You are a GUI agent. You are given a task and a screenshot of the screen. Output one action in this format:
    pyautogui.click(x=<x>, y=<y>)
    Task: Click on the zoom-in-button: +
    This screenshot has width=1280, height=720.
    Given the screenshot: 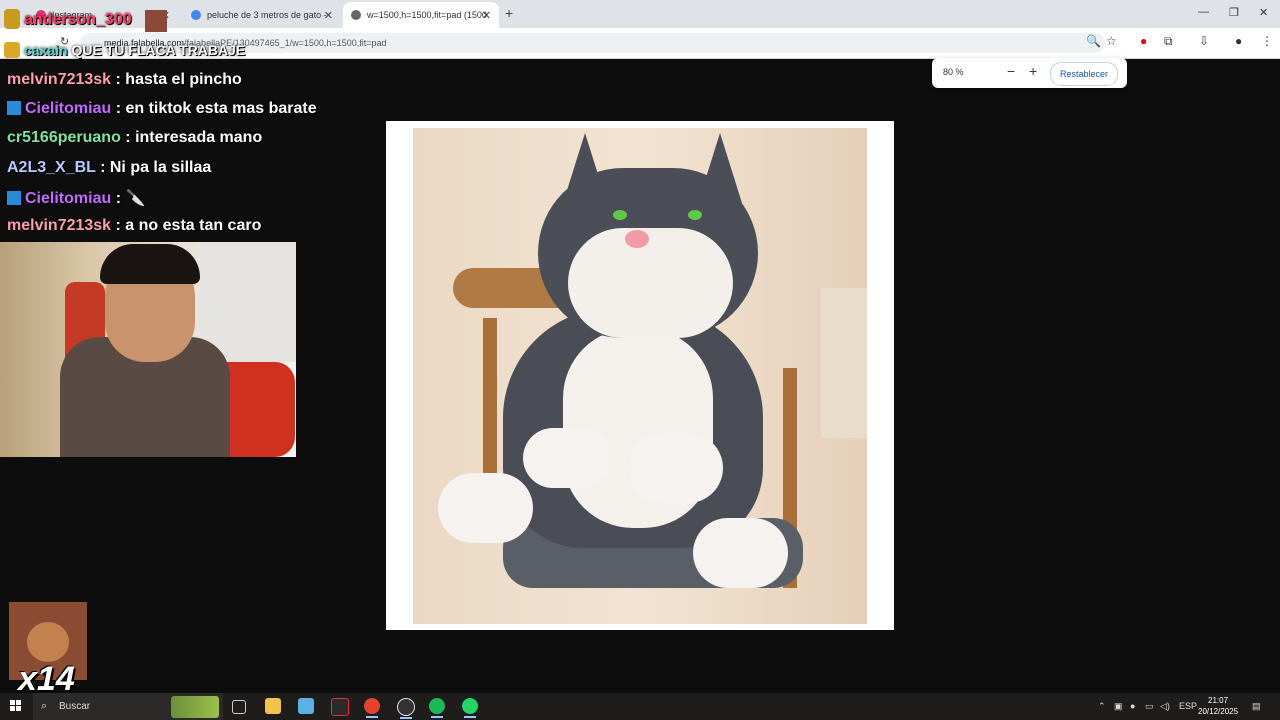 What is the action you would take?
    pyautogui.click(x=1033, y=71)
    